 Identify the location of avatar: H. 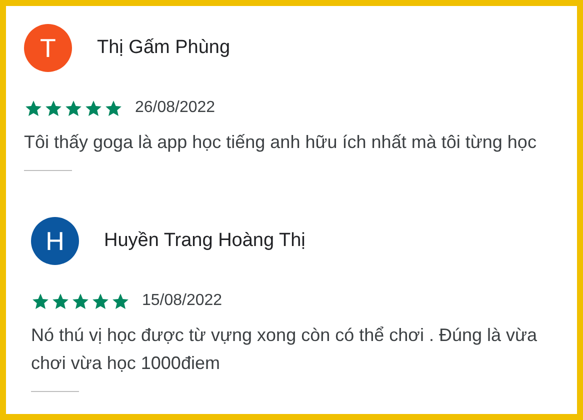
(55, 241).